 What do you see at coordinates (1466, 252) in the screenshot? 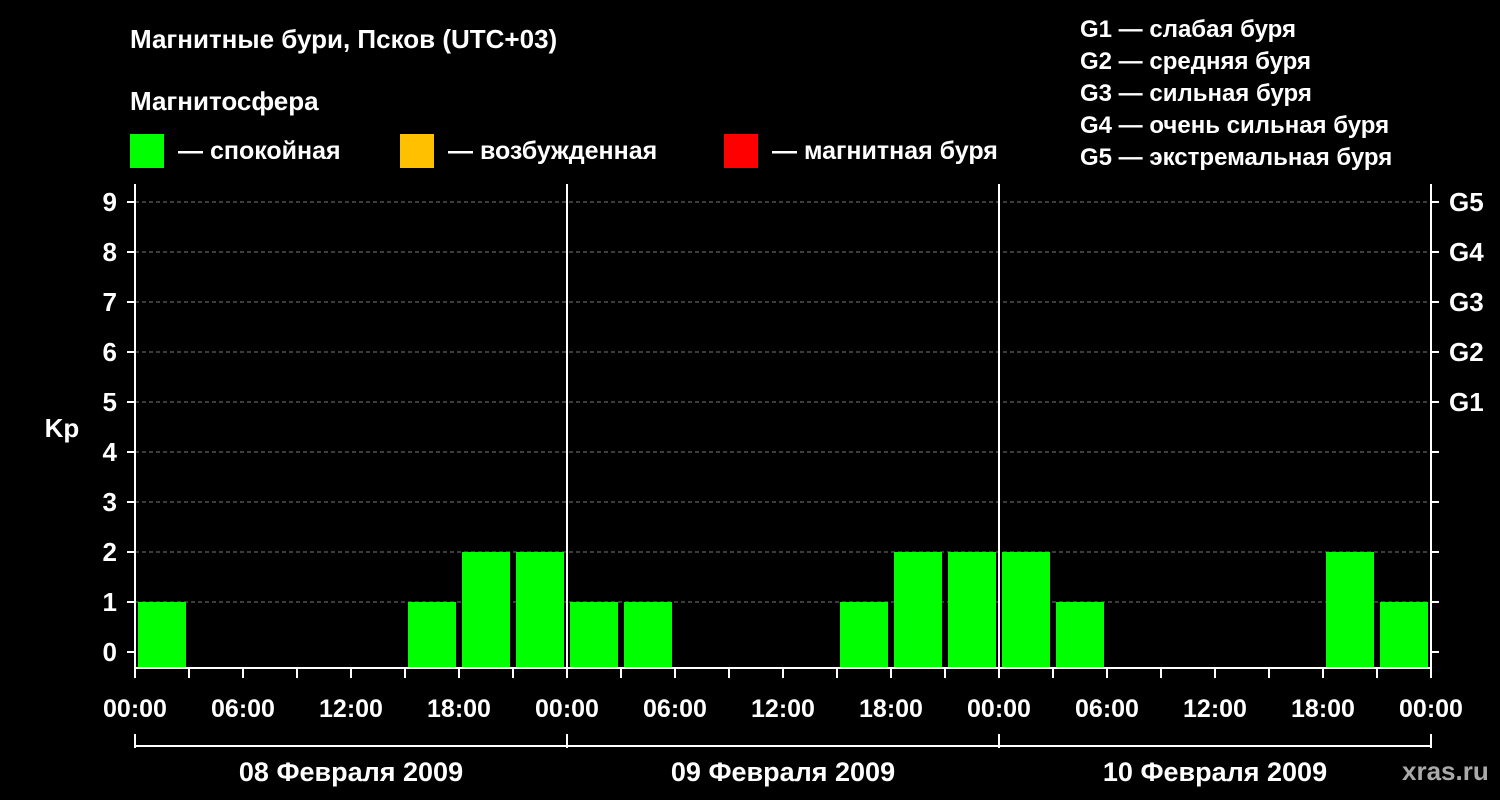
I see `g-axis-label: G4` at bounding box center [1466, 252].